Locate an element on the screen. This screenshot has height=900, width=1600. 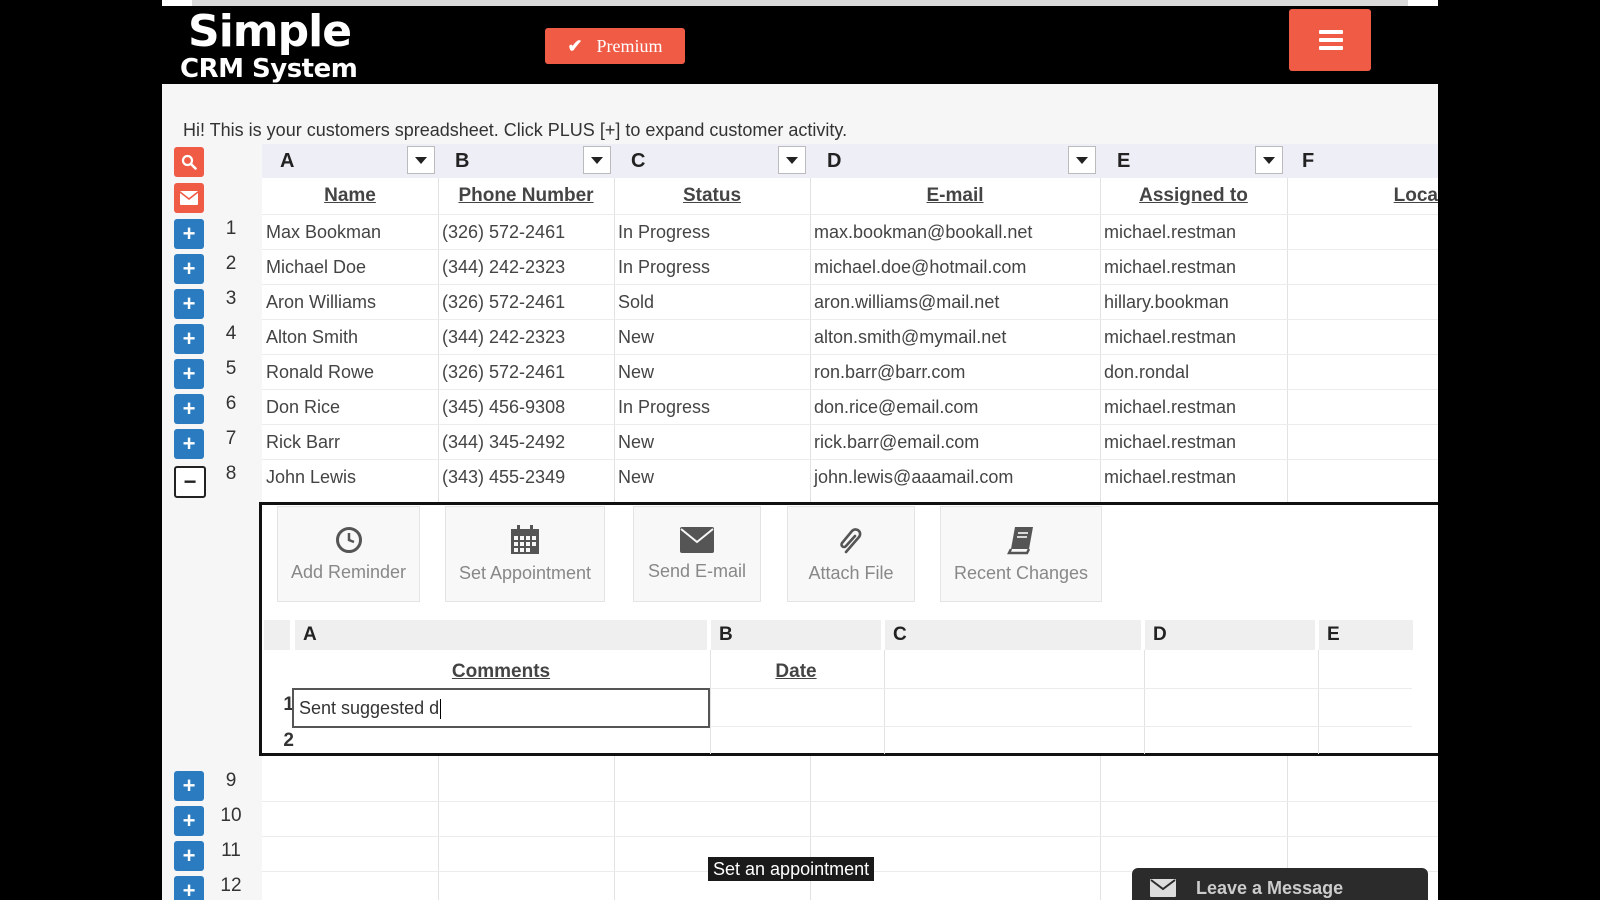
collapse-row-button: − is located at coordinates (190, 482).